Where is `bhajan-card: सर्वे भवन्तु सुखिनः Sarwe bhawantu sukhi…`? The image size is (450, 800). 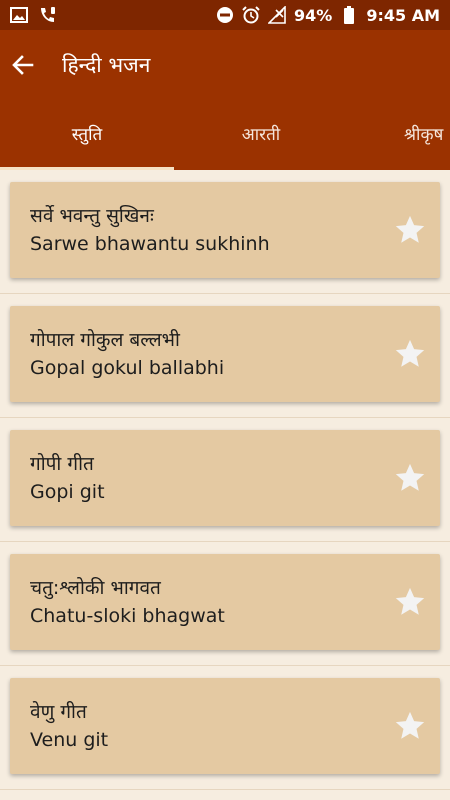
bhajan-card: सर्वे भवन्तु सुखिनः Sarwe bhawantu sukhi… is located at coordinates (225, 230).